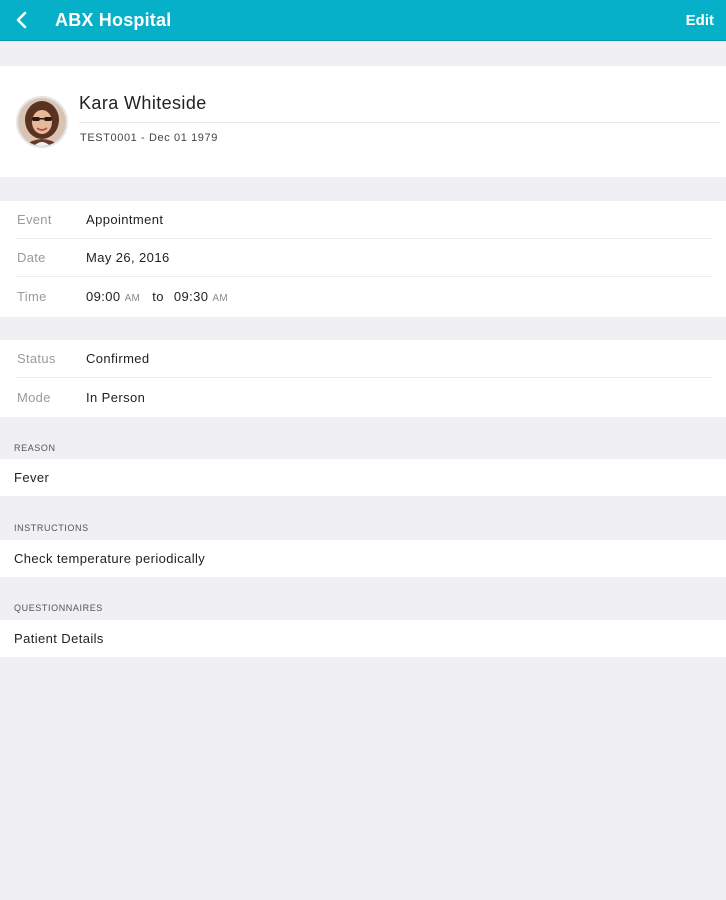 Image resolution: width=726 pixels, height=900 pixels. Describe the element at coordinates (113, 20) in the screenshot. I see `page-title: ABX Hospital` at that location.